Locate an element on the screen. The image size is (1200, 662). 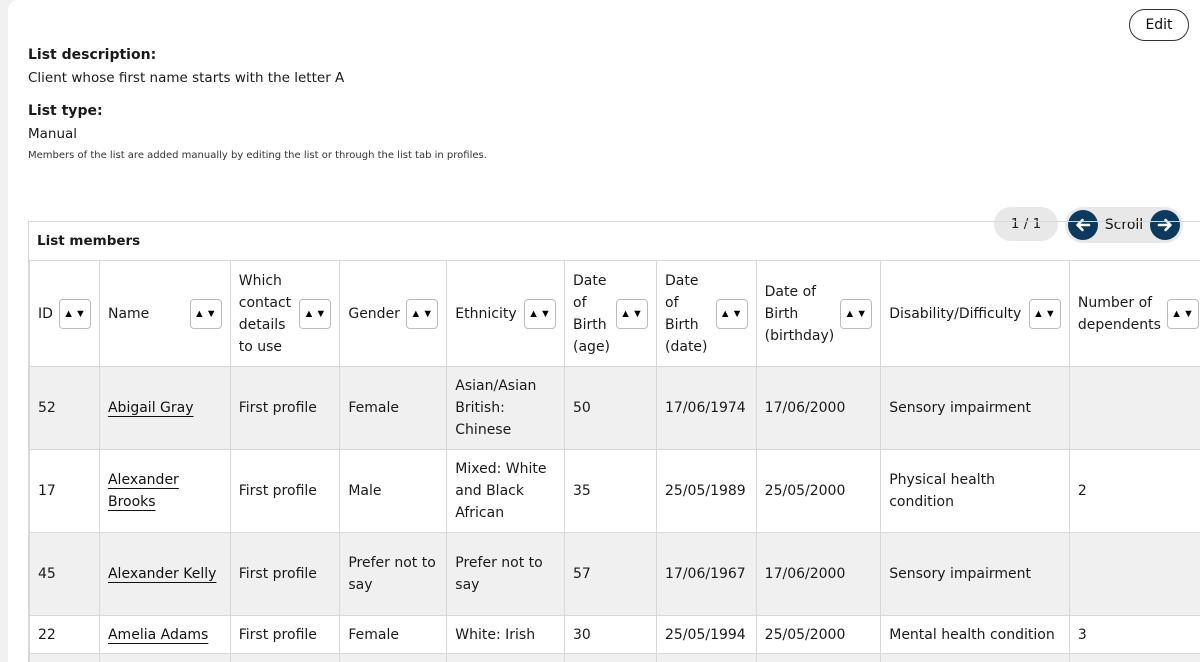
cell-ethnicity: Mixed: White and Black African is located at coordinates (506, 491).